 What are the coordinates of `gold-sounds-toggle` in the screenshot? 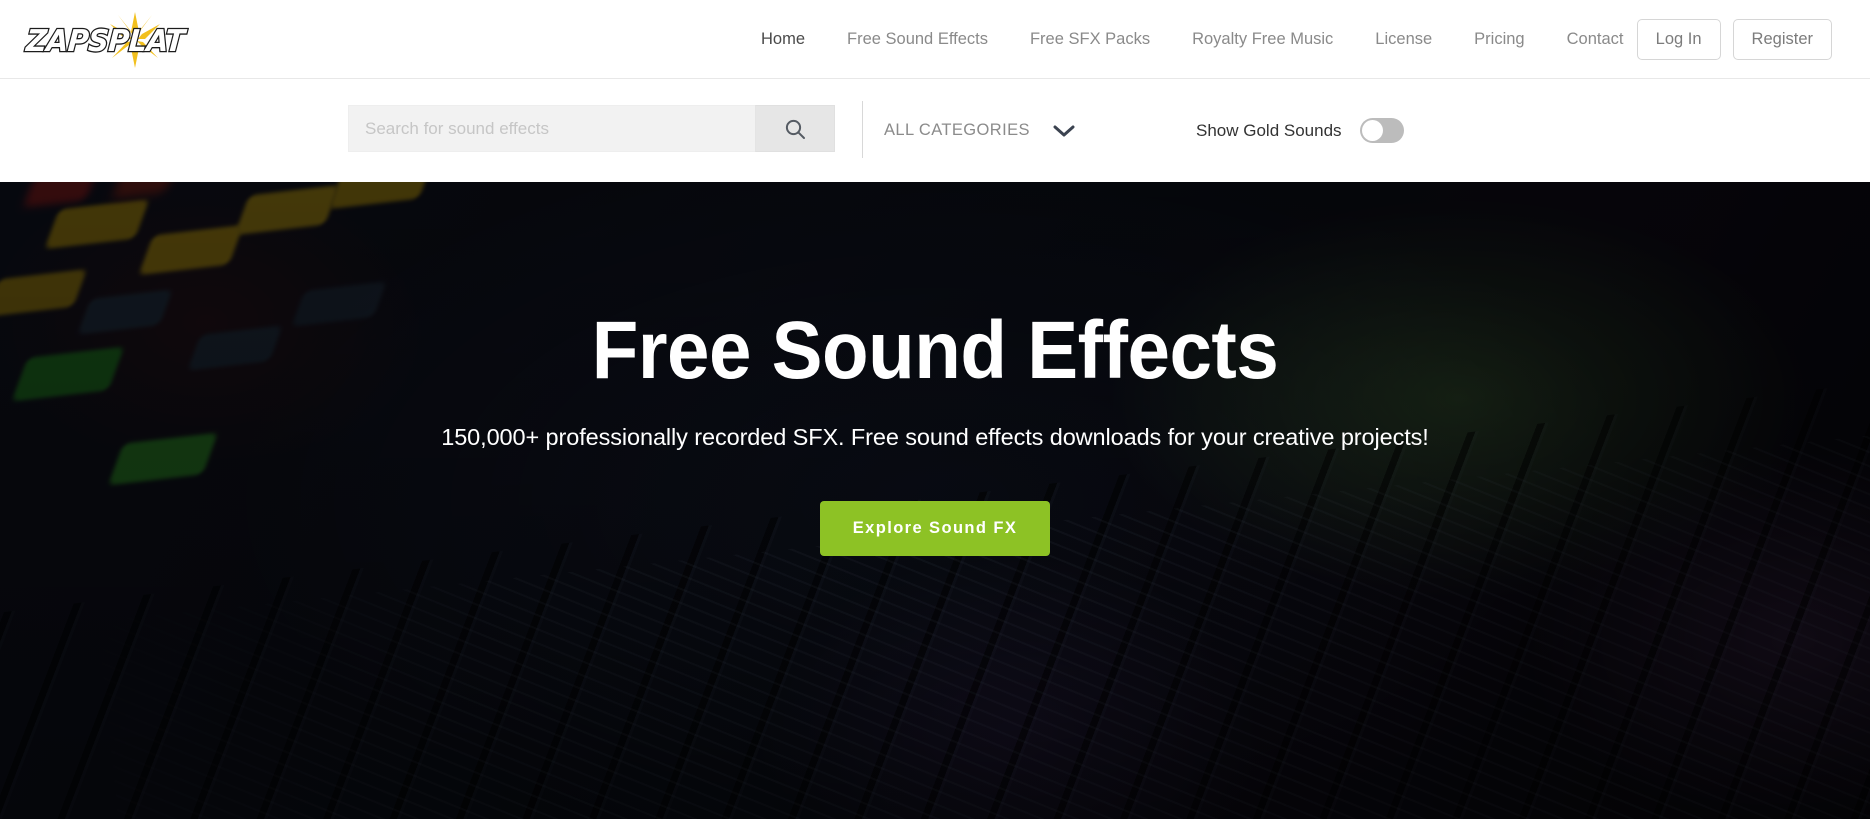 It's located at (1381, 130).